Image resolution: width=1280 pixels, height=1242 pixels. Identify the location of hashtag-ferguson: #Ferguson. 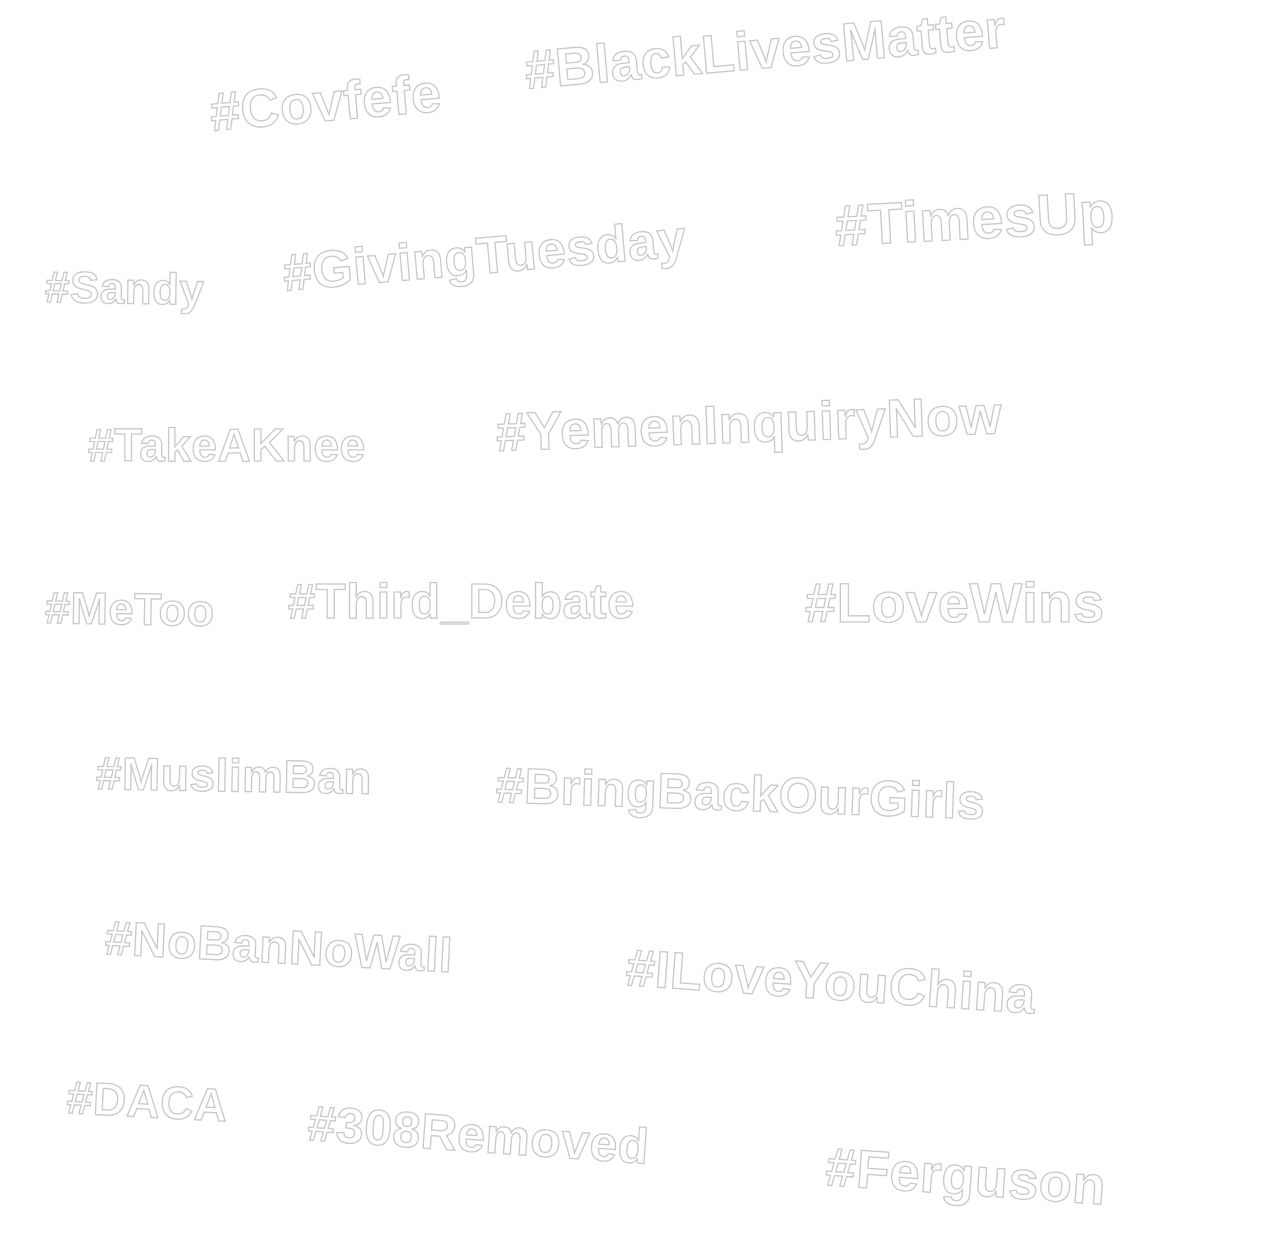
(965, 1176).